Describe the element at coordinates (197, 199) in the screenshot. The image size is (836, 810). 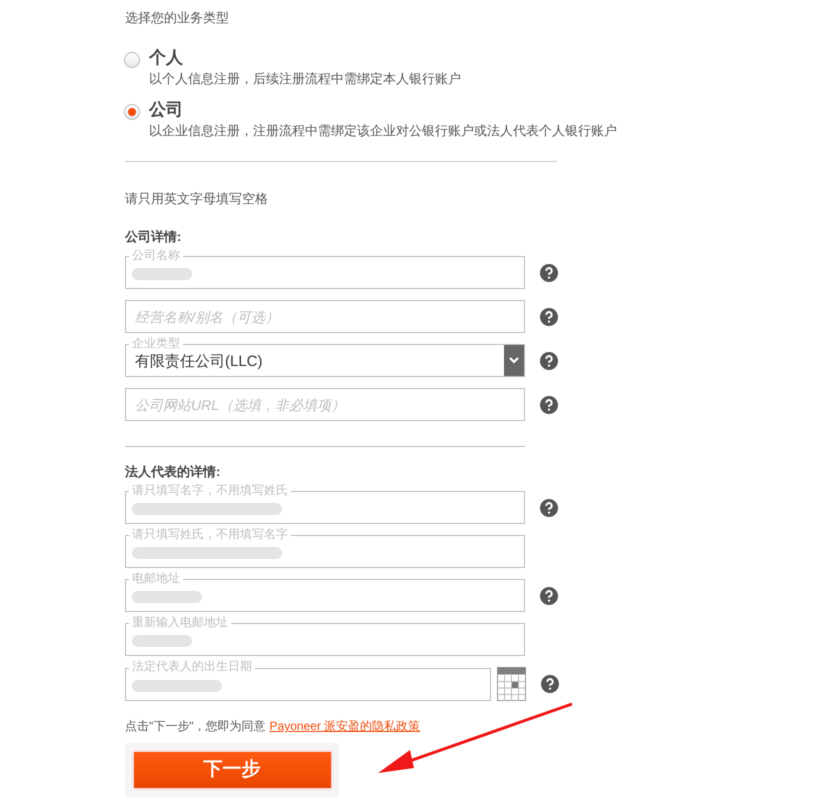
I see `instruction-text: 请只用英文字母填写空格` at that location.